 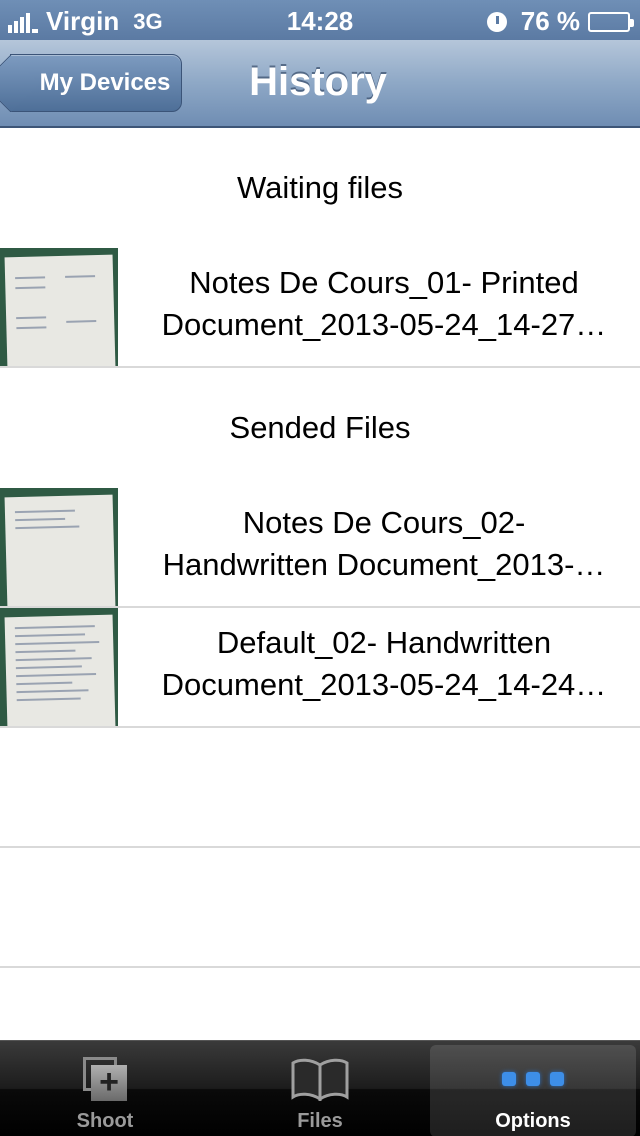 What do you see at coordinates (533, 1121) in the screenshot?
I see `tab-label: Options` at bounding box center [533, 1121].